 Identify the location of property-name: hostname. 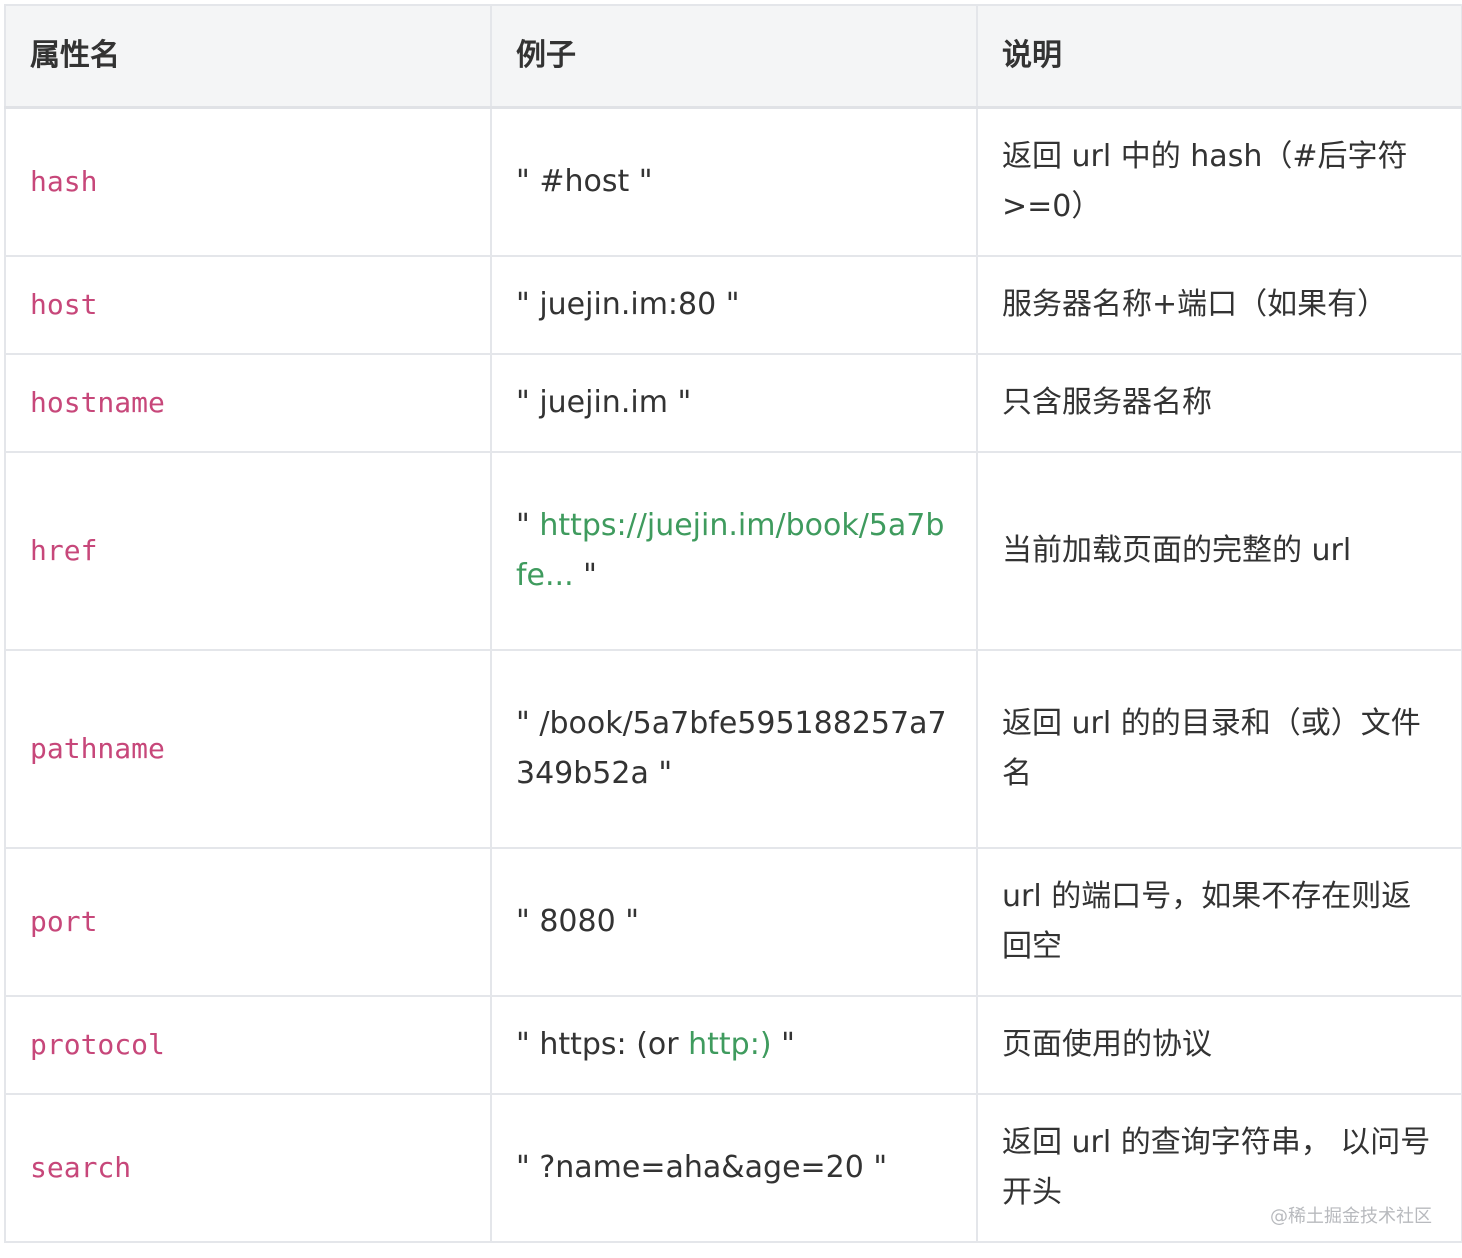
(248, 403).